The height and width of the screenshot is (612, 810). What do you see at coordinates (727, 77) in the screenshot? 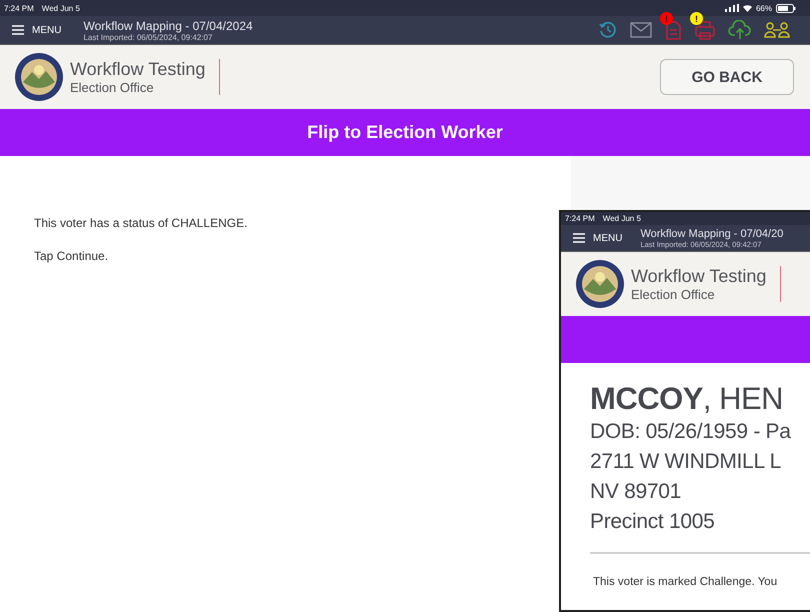
I see `go-back-button: GO BACK` at bounding box center [727, 77].